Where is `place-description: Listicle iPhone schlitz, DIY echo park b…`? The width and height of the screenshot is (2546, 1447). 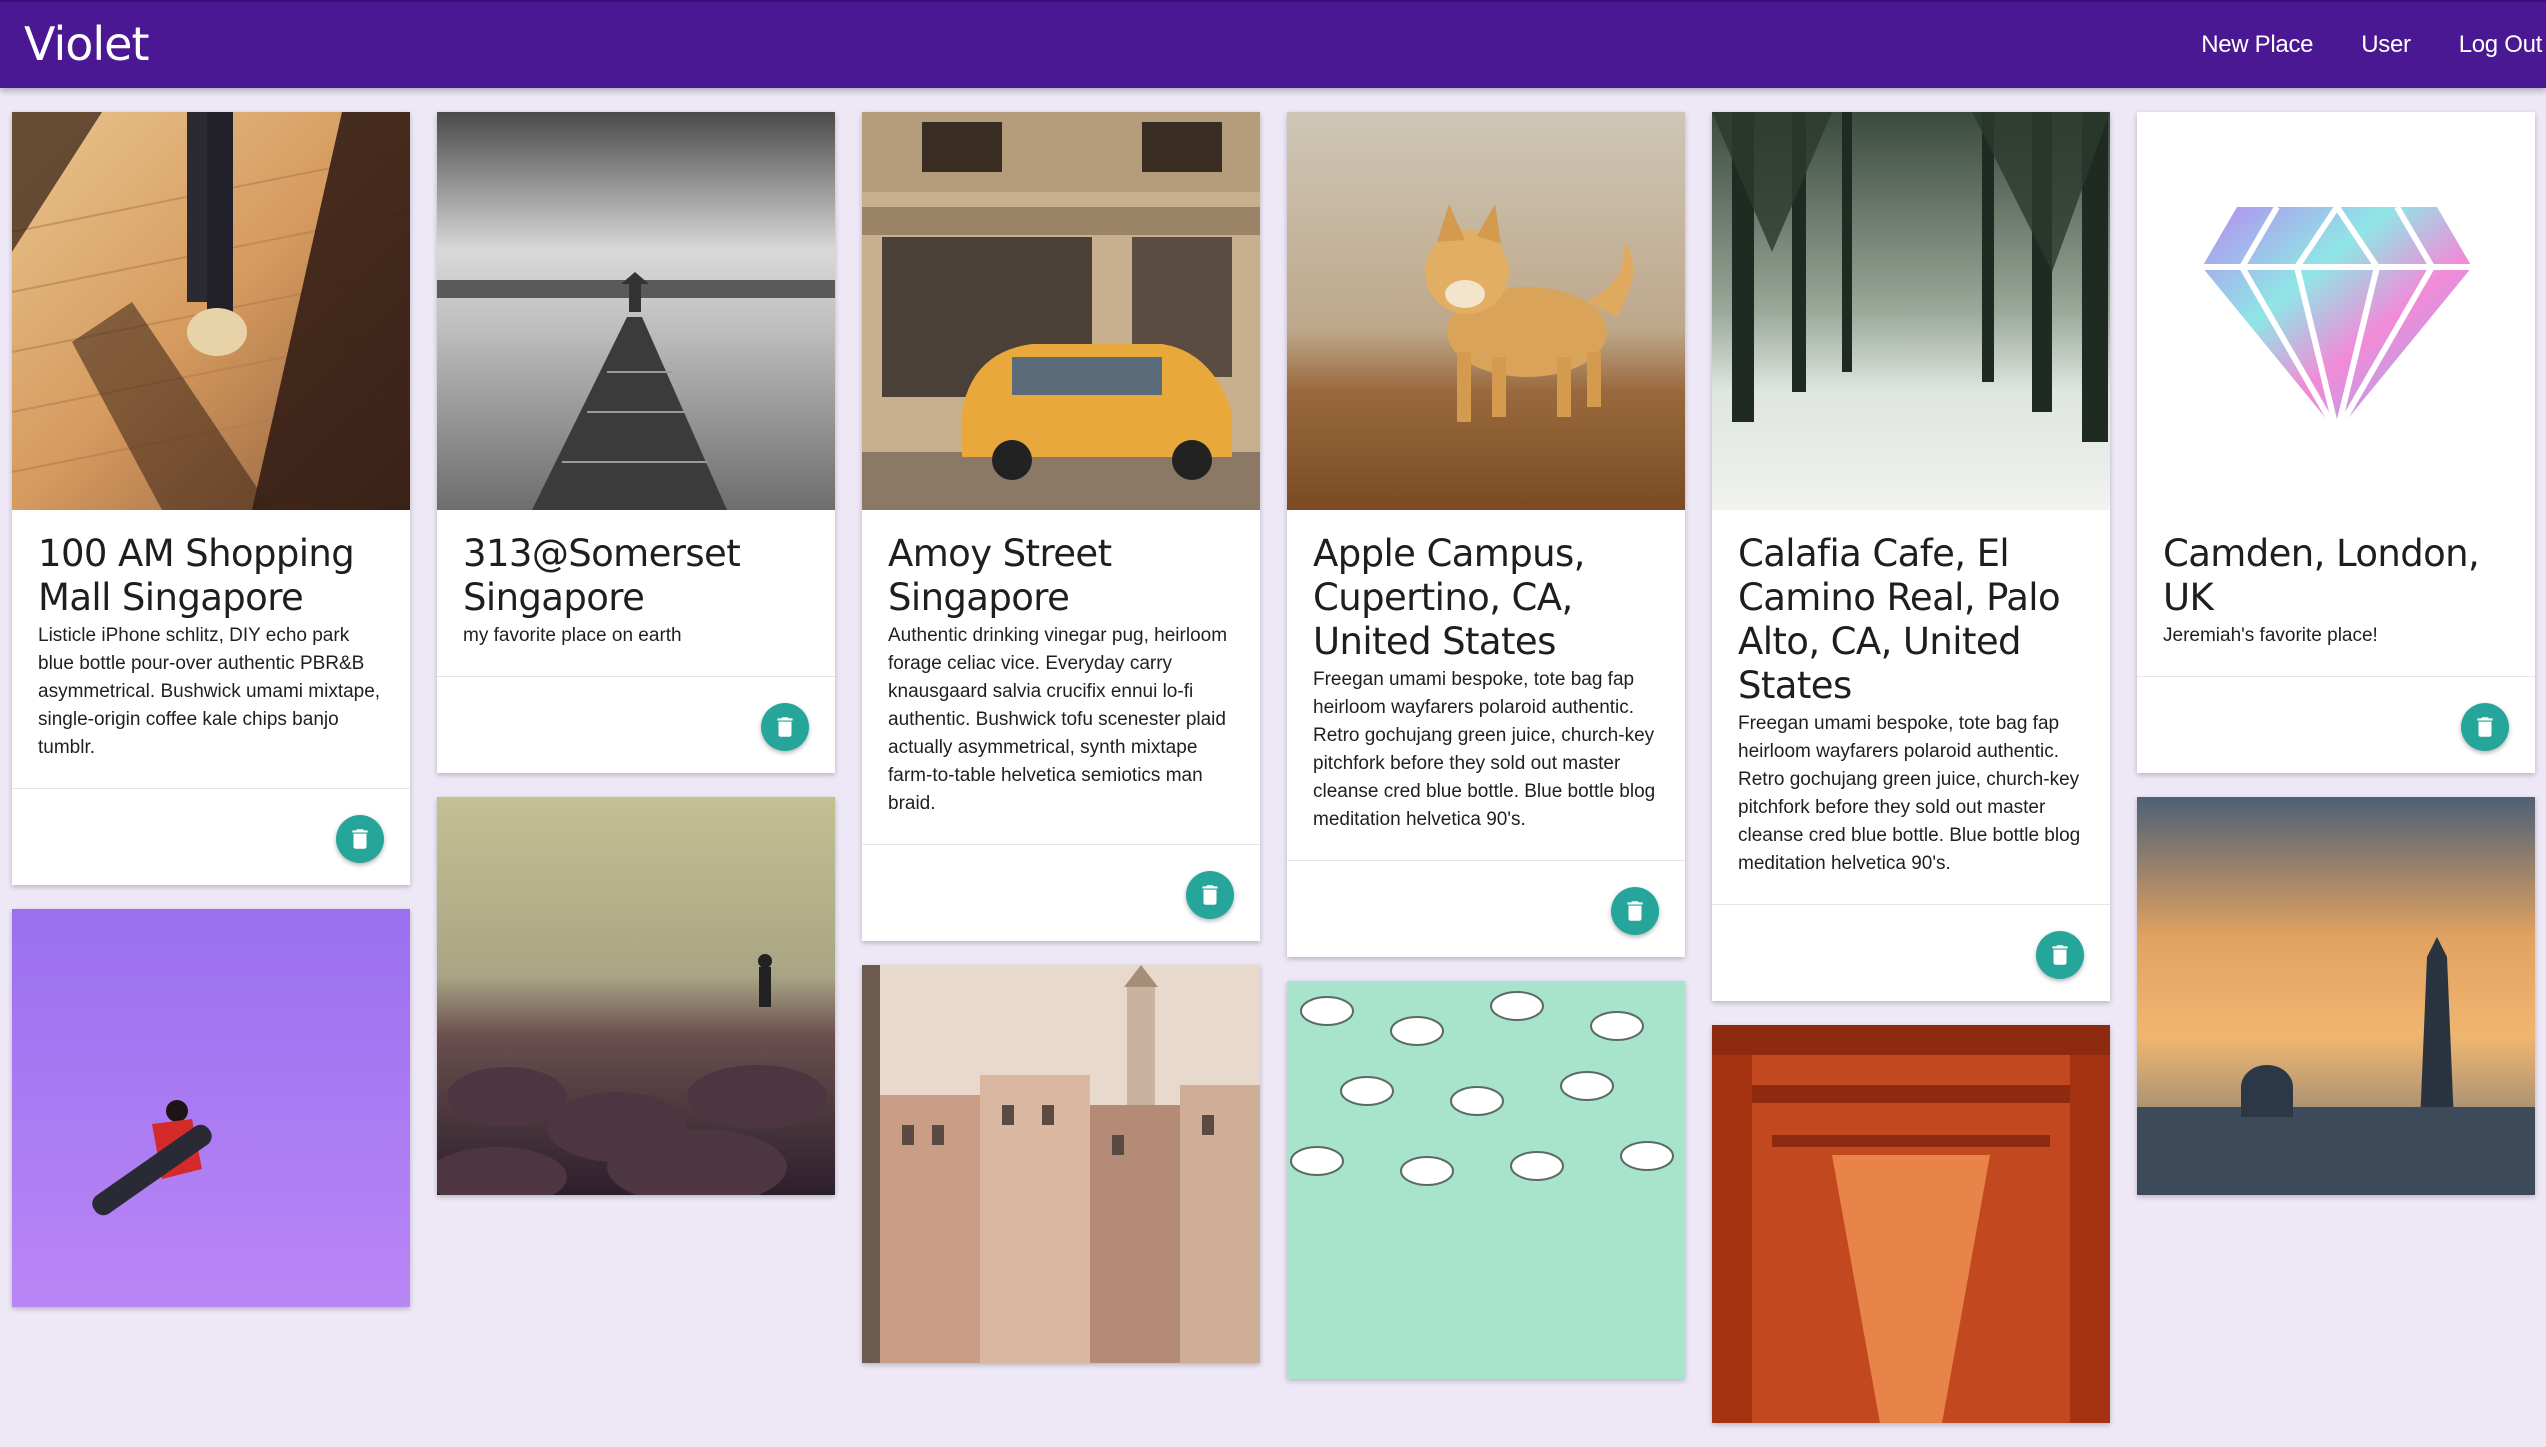 place-description: Listicle iPhone schlitz, DIY echo park b… is located at coordinates (209, 691).